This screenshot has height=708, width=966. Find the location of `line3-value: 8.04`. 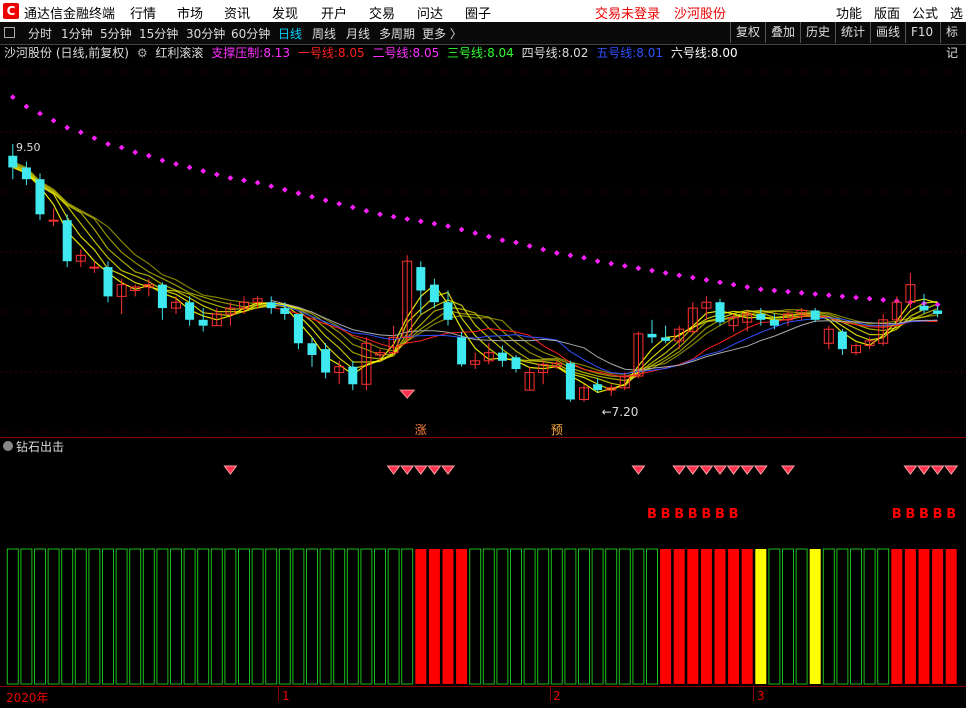

line3-value: 8.04 is located at coordinates (500, 53).